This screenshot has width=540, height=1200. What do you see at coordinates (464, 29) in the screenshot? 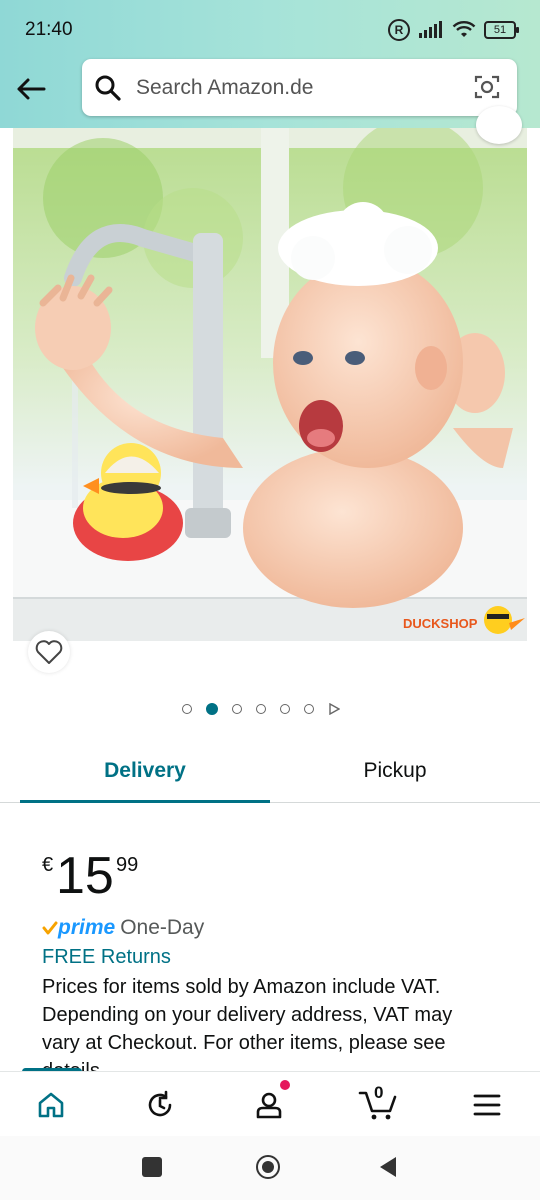
I see `wifi-icon` at bounding box center [464, 29].